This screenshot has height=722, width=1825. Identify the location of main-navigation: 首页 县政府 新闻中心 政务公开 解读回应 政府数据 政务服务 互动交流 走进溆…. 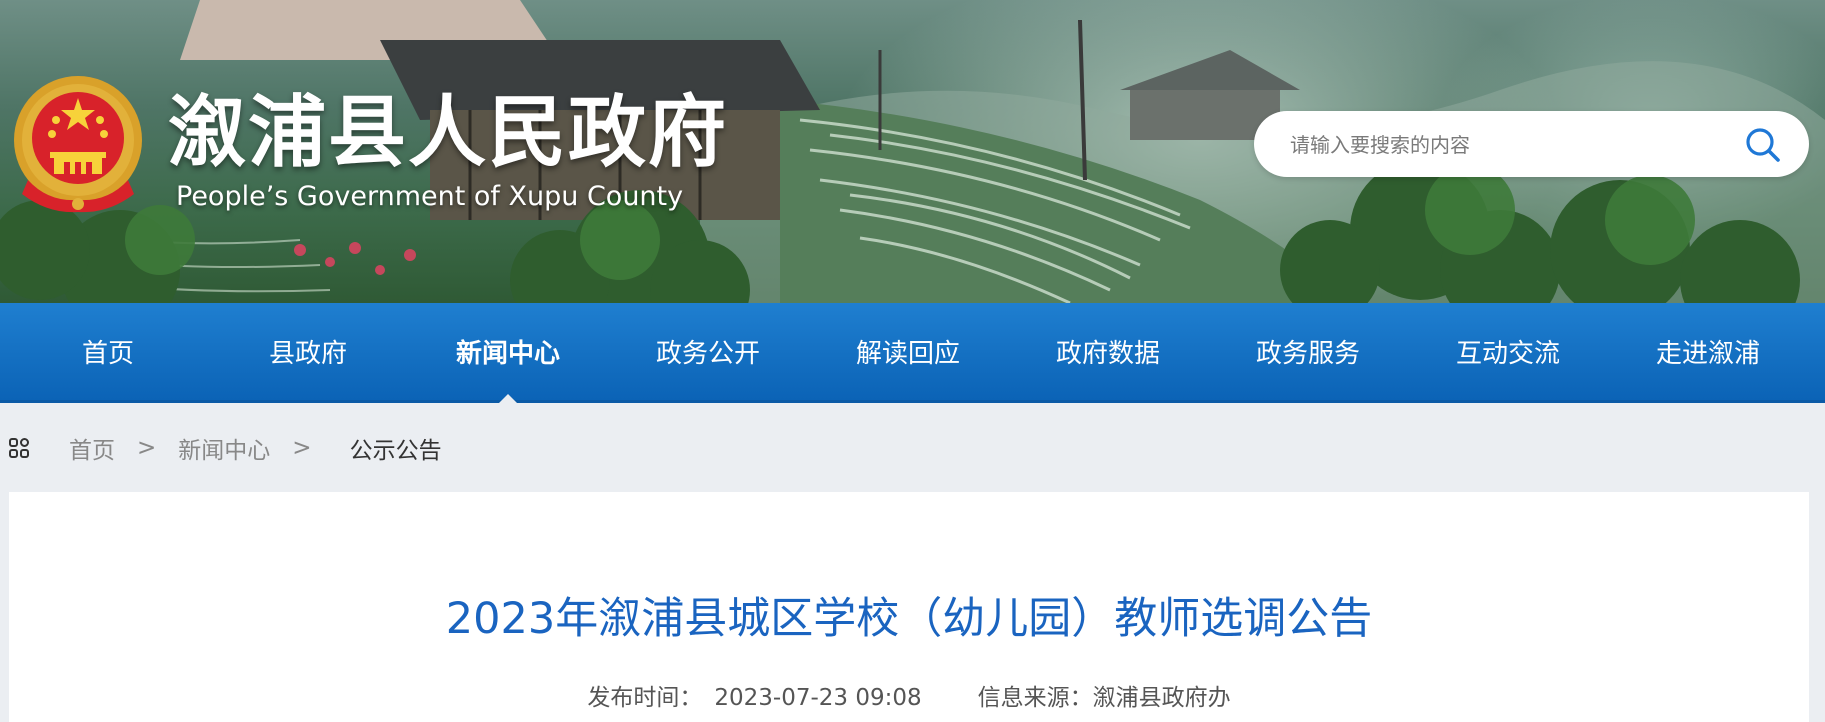
(912, 353).